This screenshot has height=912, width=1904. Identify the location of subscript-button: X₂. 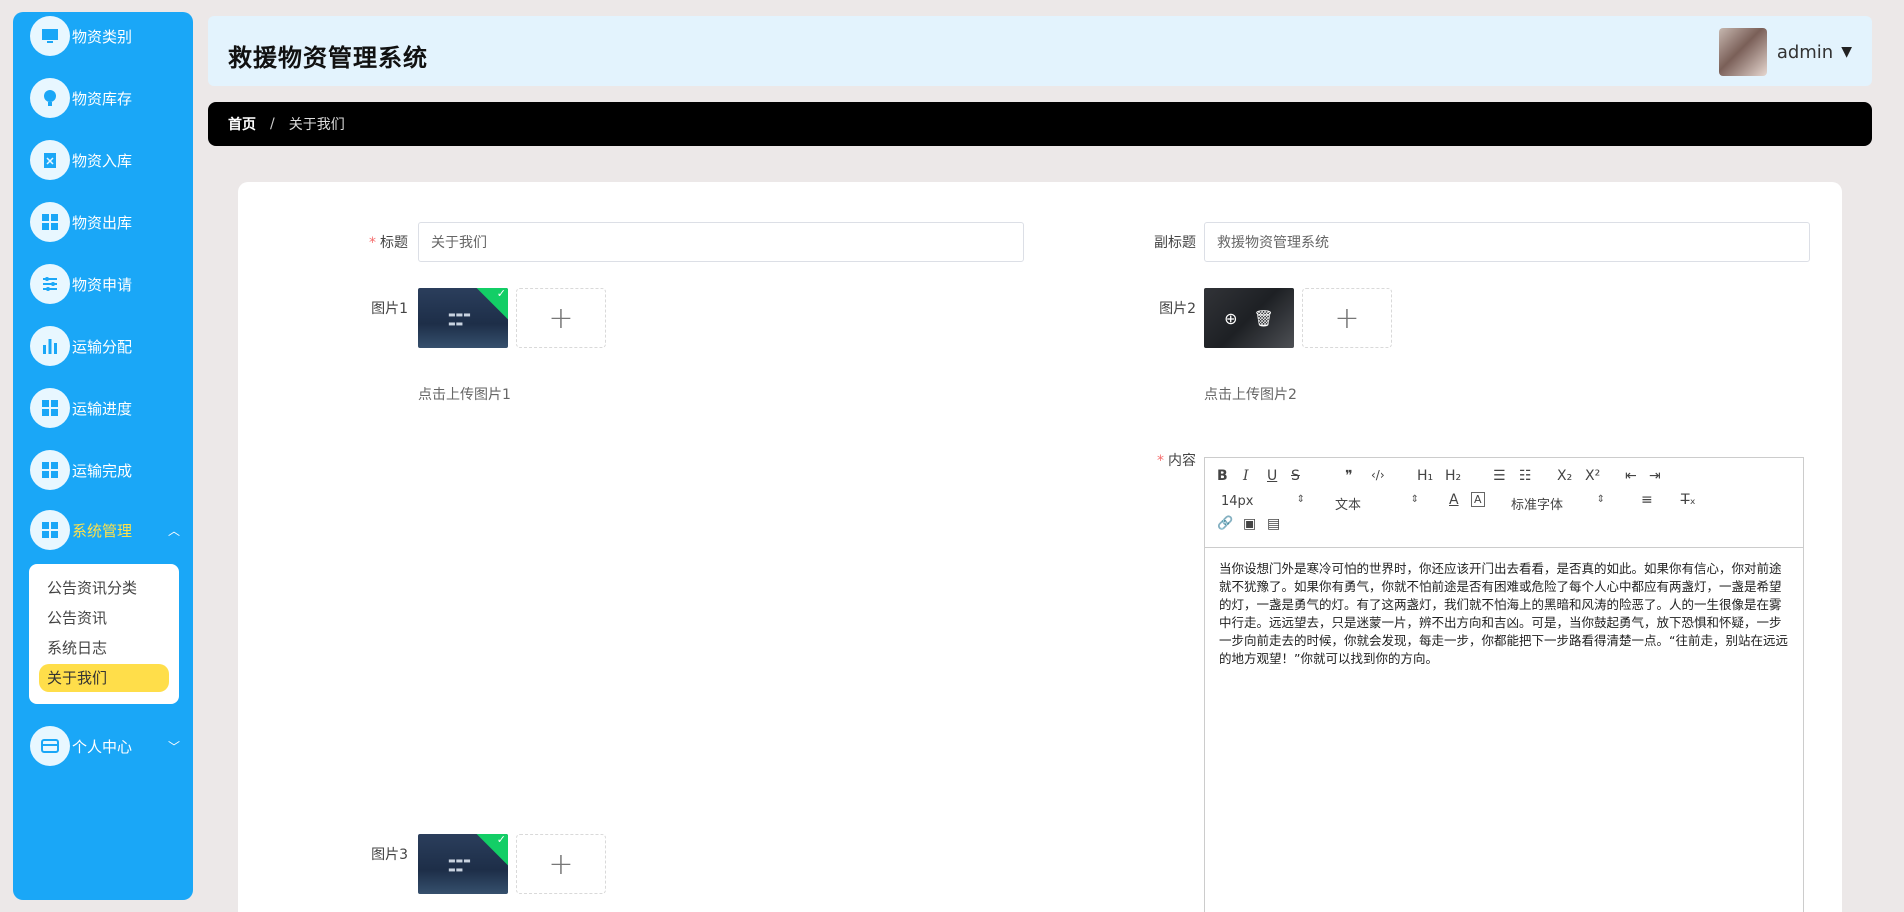
(1564, 476).